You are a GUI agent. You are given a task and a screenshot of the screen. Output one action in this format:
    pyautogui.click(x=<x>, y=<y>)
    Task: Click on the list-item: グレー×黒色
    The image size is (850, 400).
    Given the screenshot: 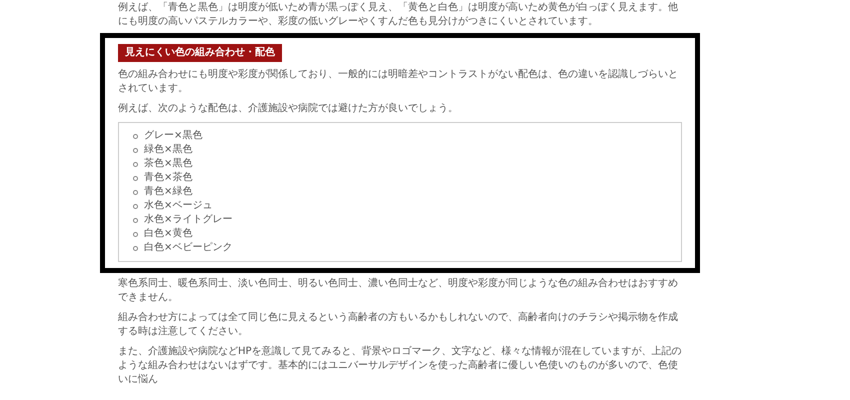 What is the action you would take?
    pyautogui.click(x=173, y=136)
    